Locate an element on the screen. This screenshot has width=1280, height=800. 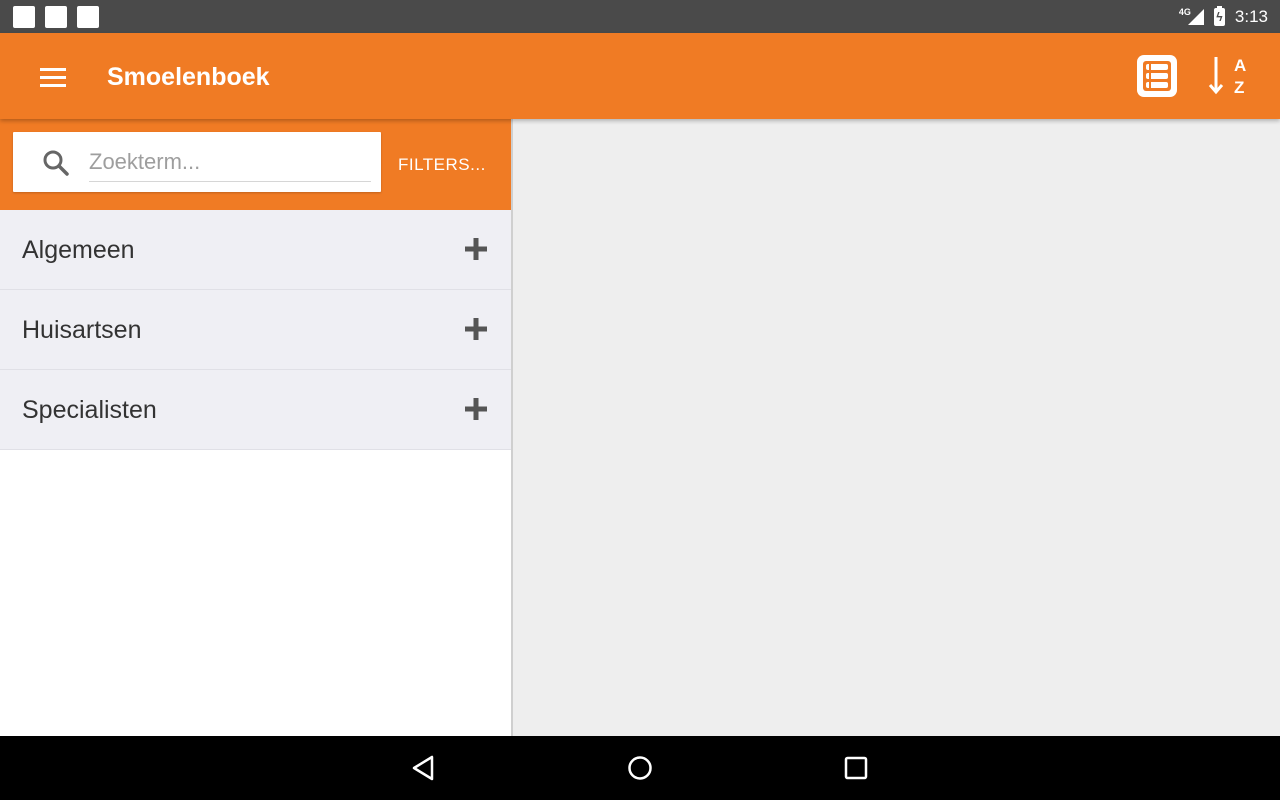
category-label: Huisartsen is located at coordinates (82, 330).